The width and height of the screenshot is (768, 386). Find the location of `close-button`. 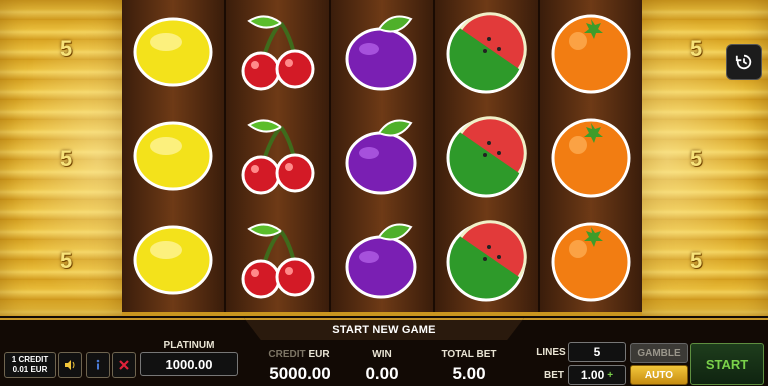

close-button is located at coordinates (124, 365).